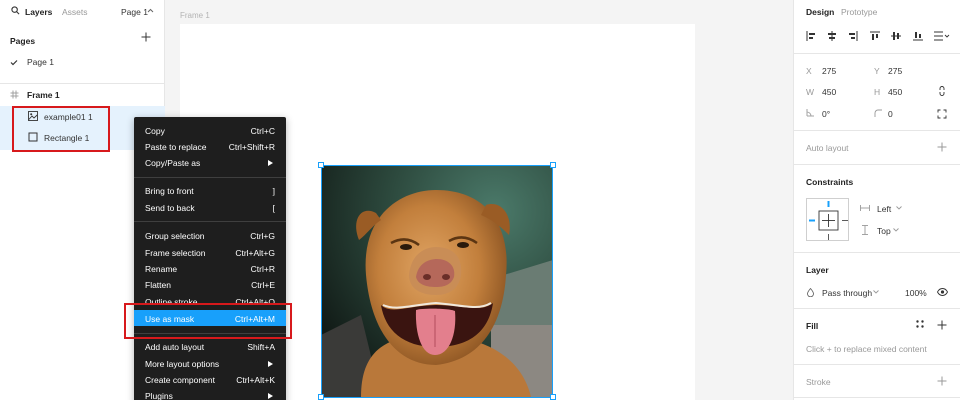  I want to click on height-input: 450, so click(895, 92).